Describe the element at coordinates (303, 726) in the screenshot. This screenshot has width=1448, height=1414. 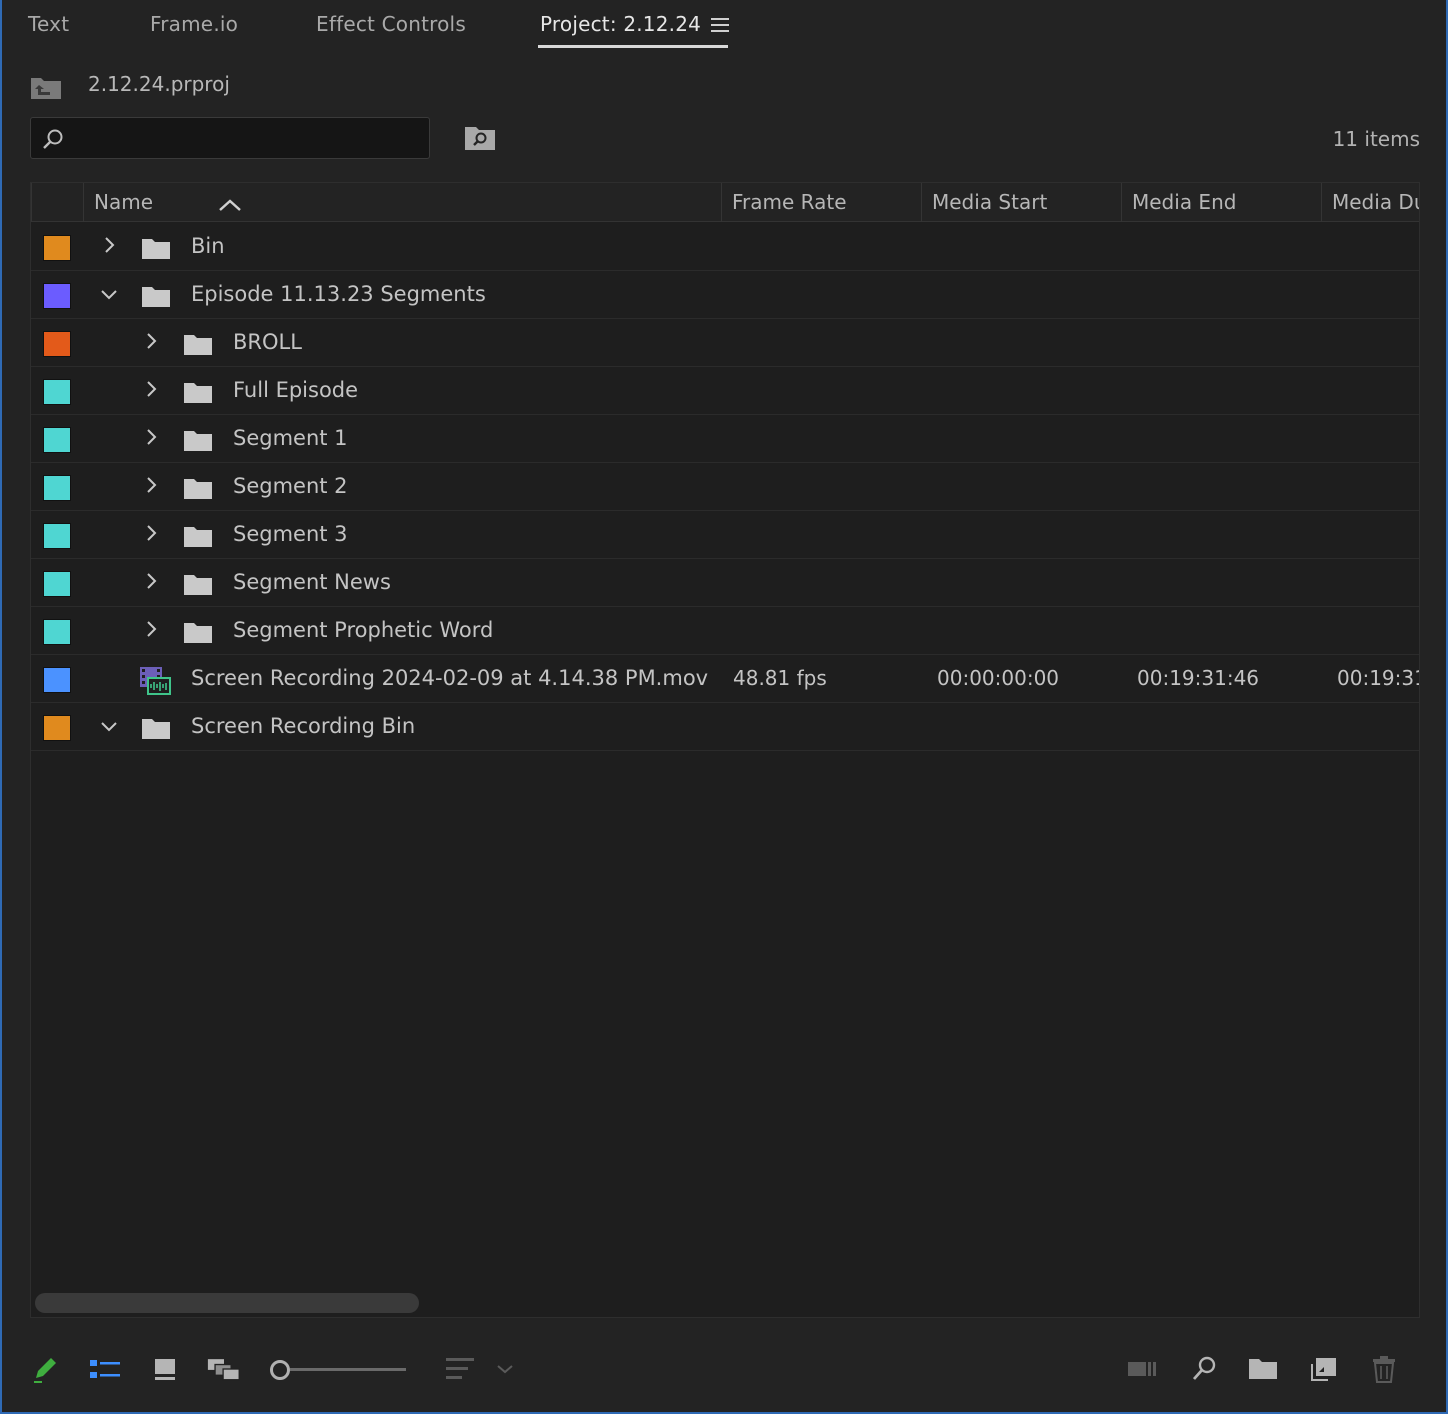
I see `item-name: Screen Recording Bin` at that location.